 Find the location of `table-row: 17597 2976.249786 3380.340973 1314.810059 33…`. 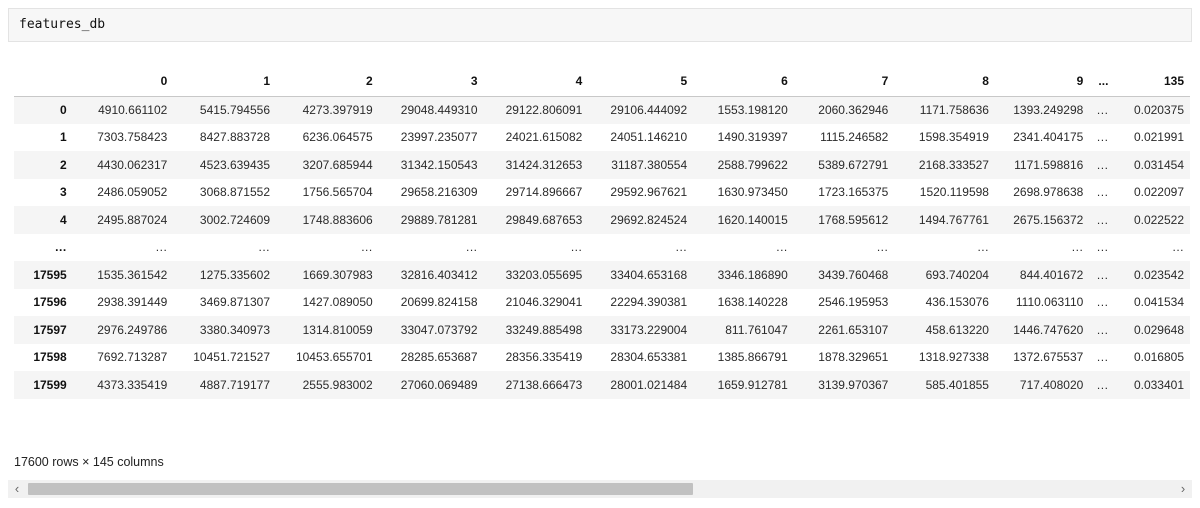

table-row: 17597 2976.249786 3380.340973 1314.810059 33… is located at coordinates (602, 330).